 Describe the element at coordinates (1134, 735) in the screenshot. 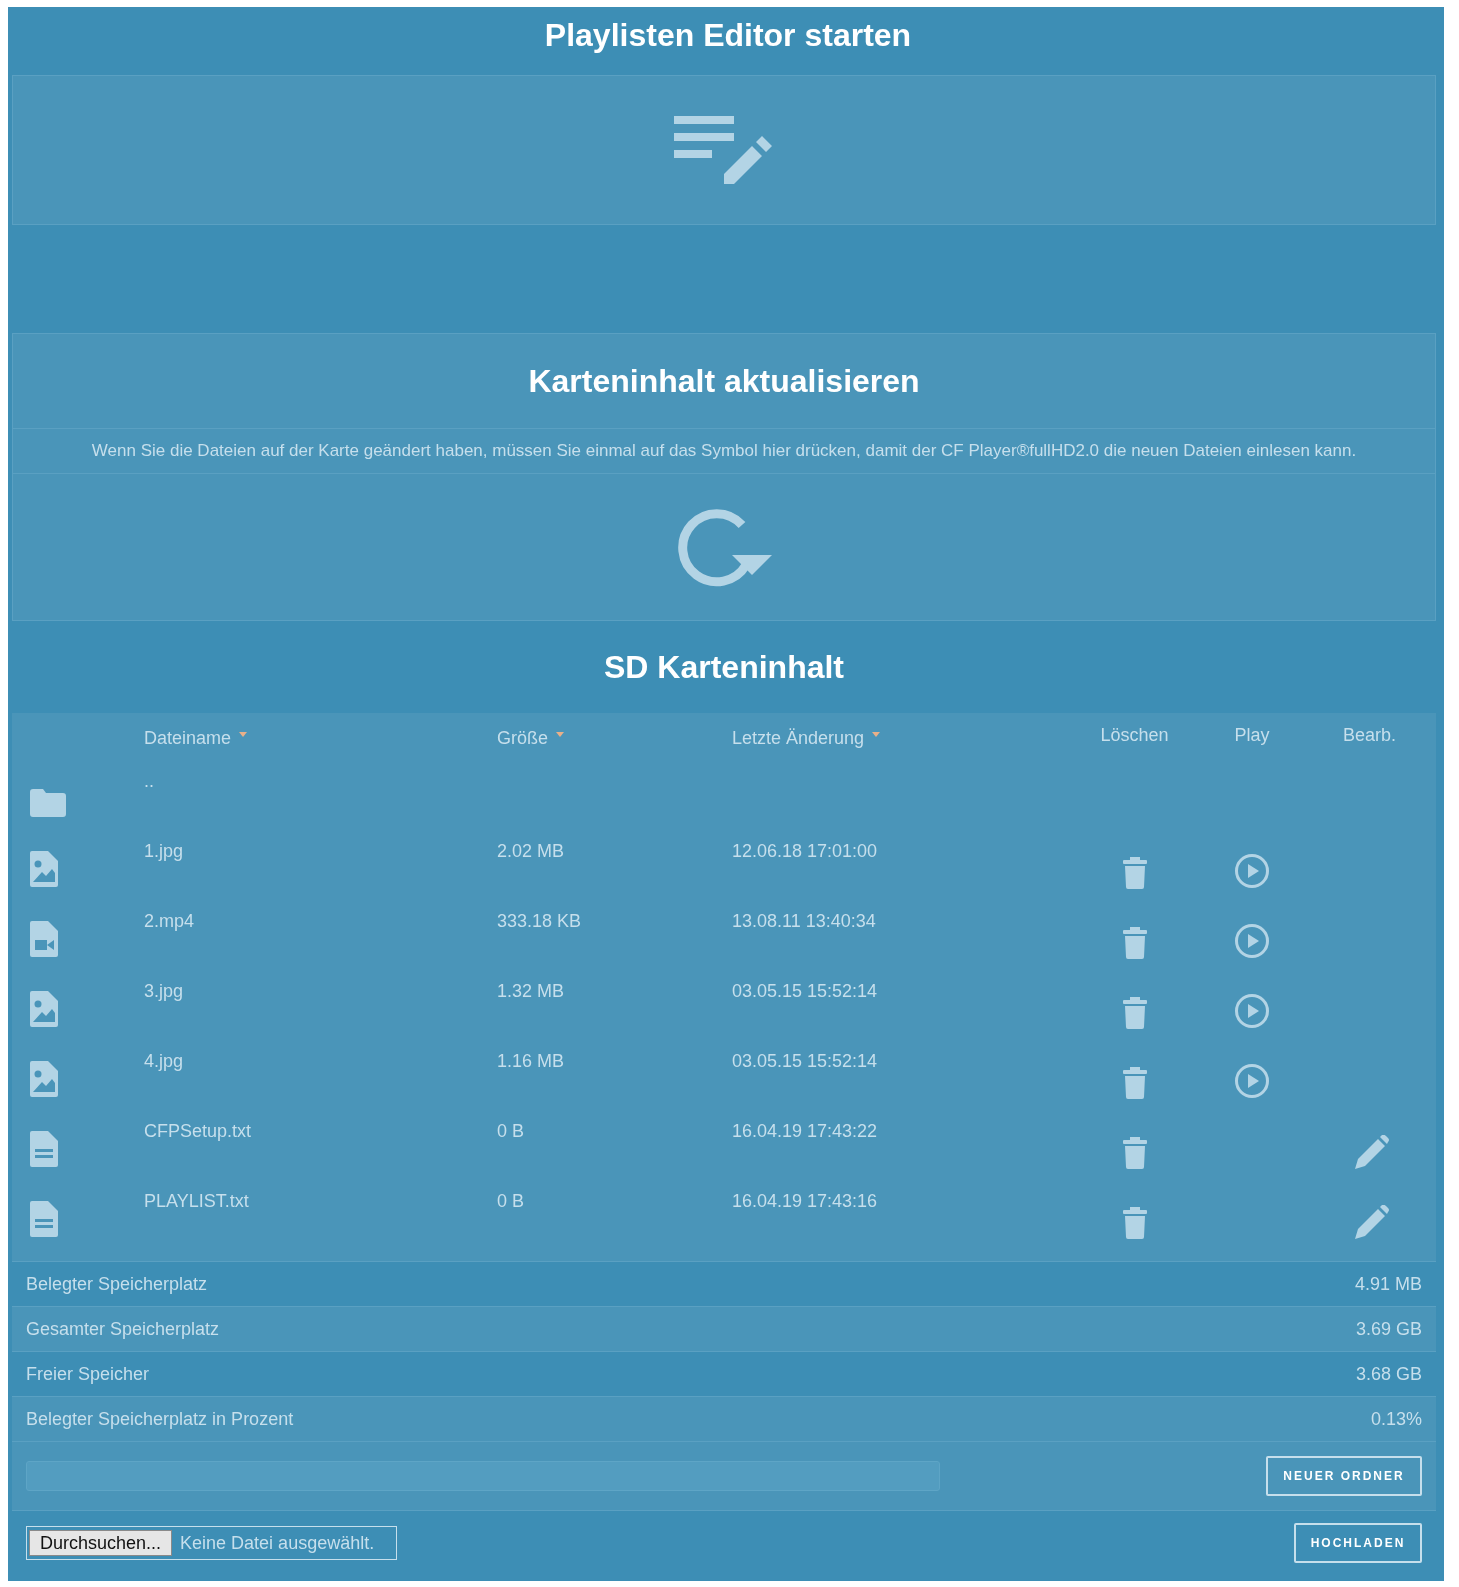

I see `column-header: Löschen` at that location.